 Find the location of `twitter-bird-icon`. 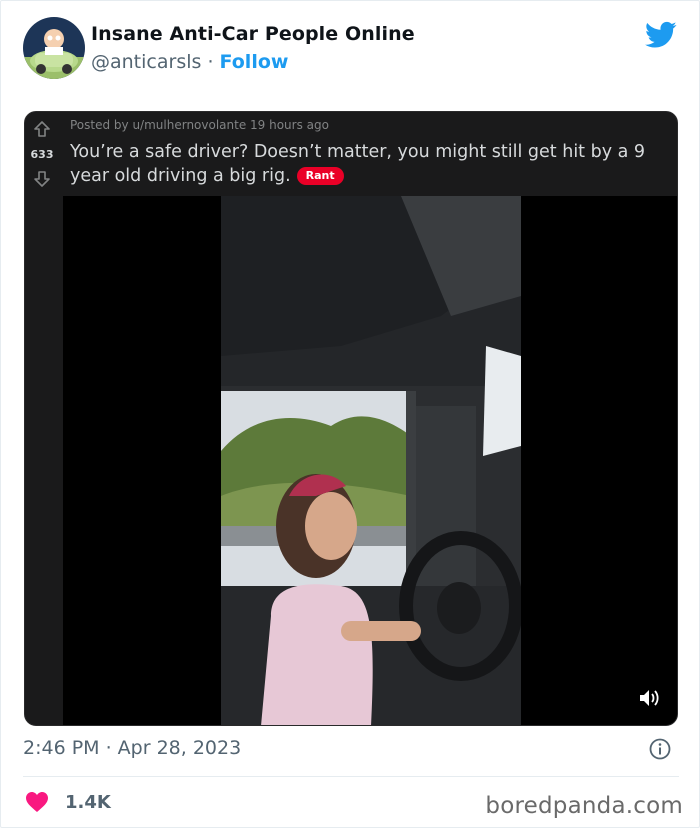

twitter-bird-icon is located at coordinates (661, 35).